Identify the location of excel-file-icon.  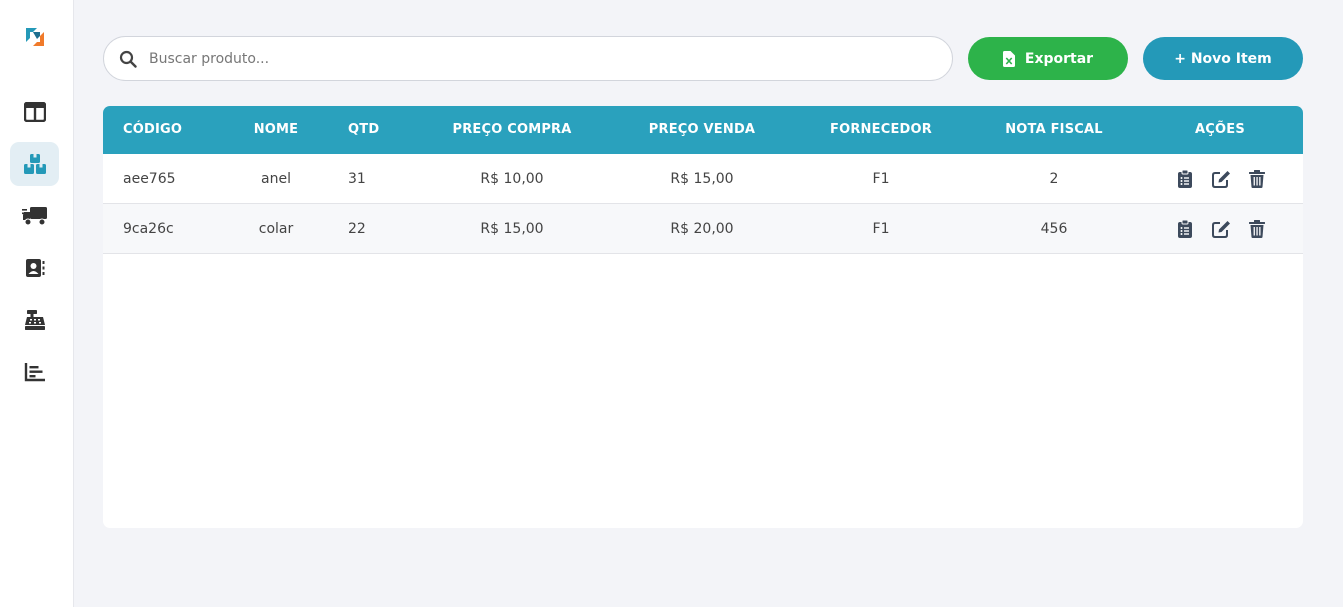
(1008, 58).